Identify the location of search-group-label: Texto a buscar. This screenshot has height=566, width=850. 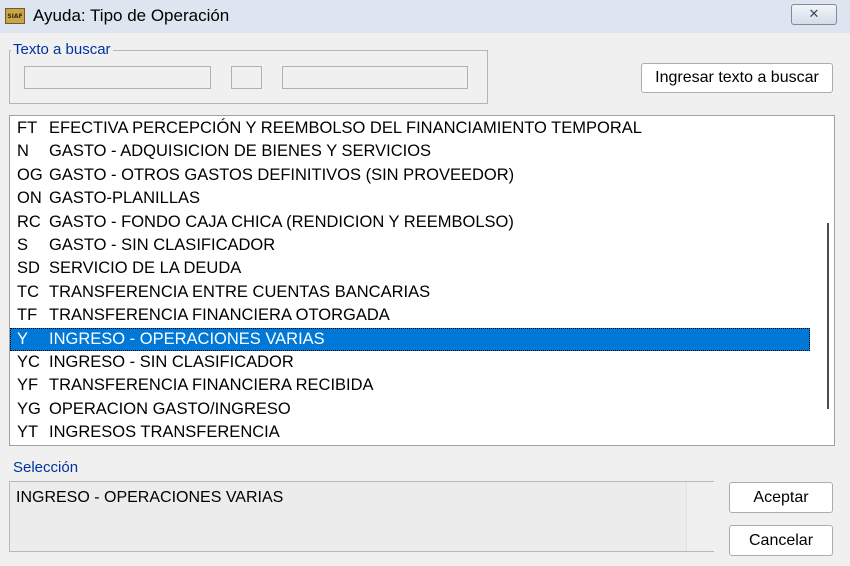
(62, 49).